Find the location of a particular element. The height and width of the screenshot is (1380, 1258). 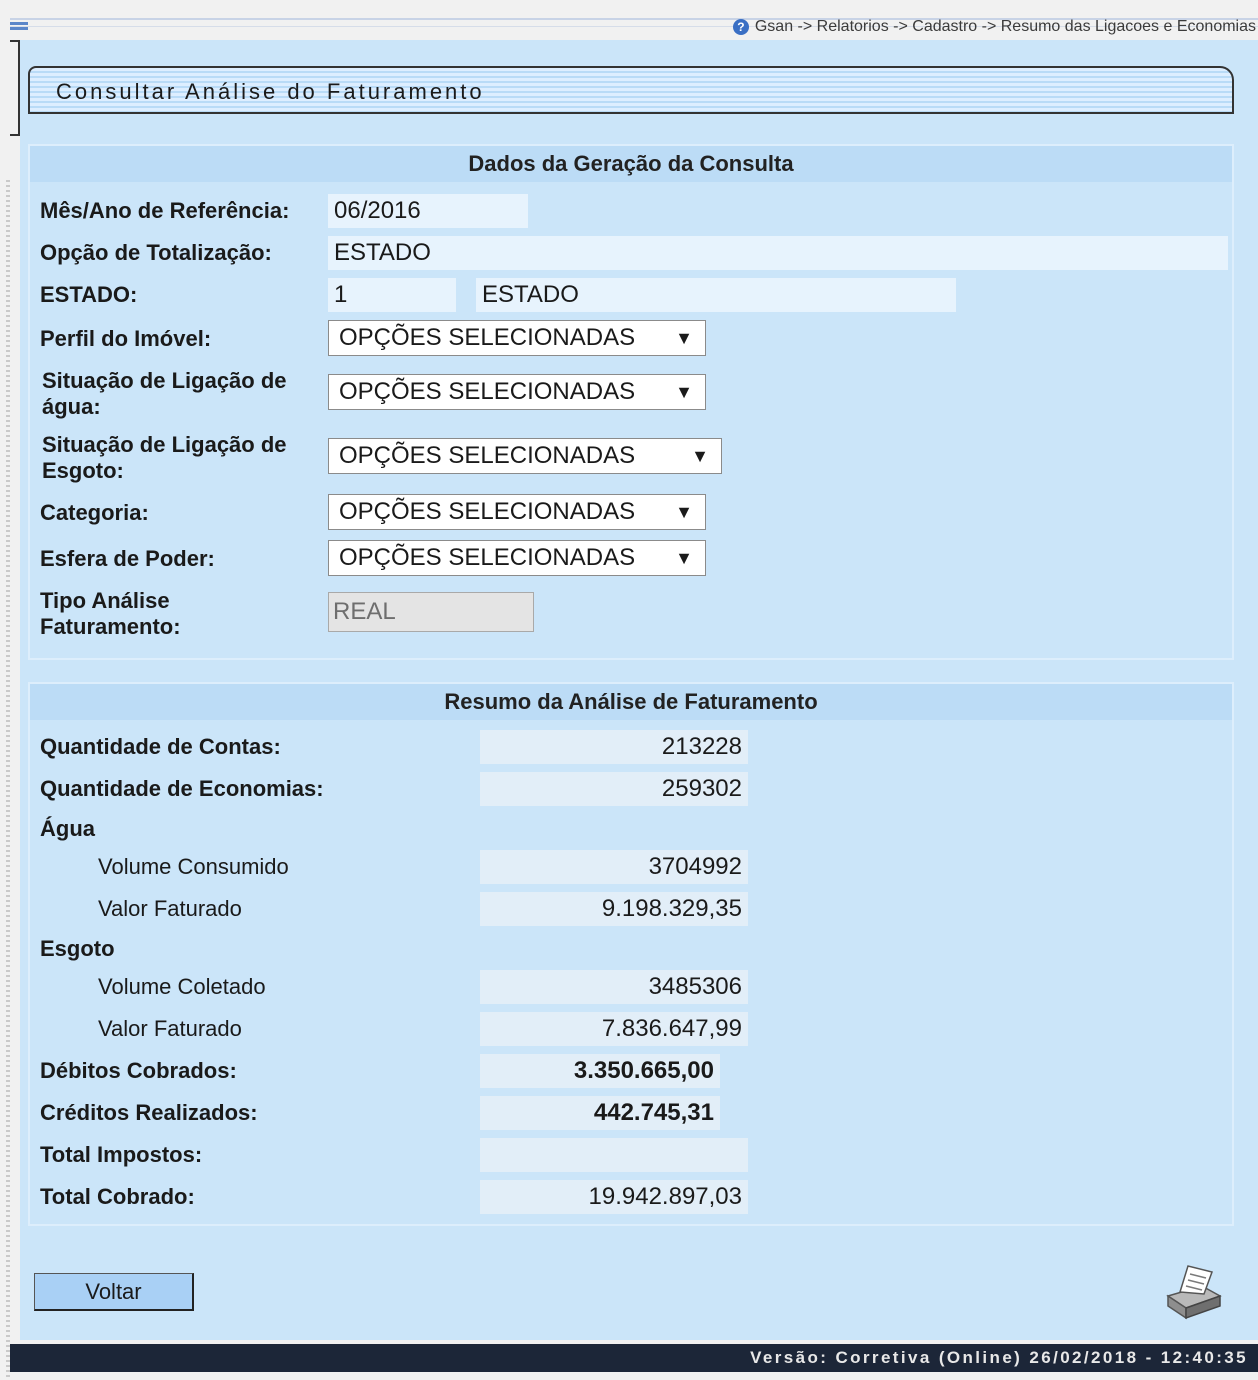

tipo-analise-label: Tipo Análise Faturamento: is located at coordinates (110, 614).